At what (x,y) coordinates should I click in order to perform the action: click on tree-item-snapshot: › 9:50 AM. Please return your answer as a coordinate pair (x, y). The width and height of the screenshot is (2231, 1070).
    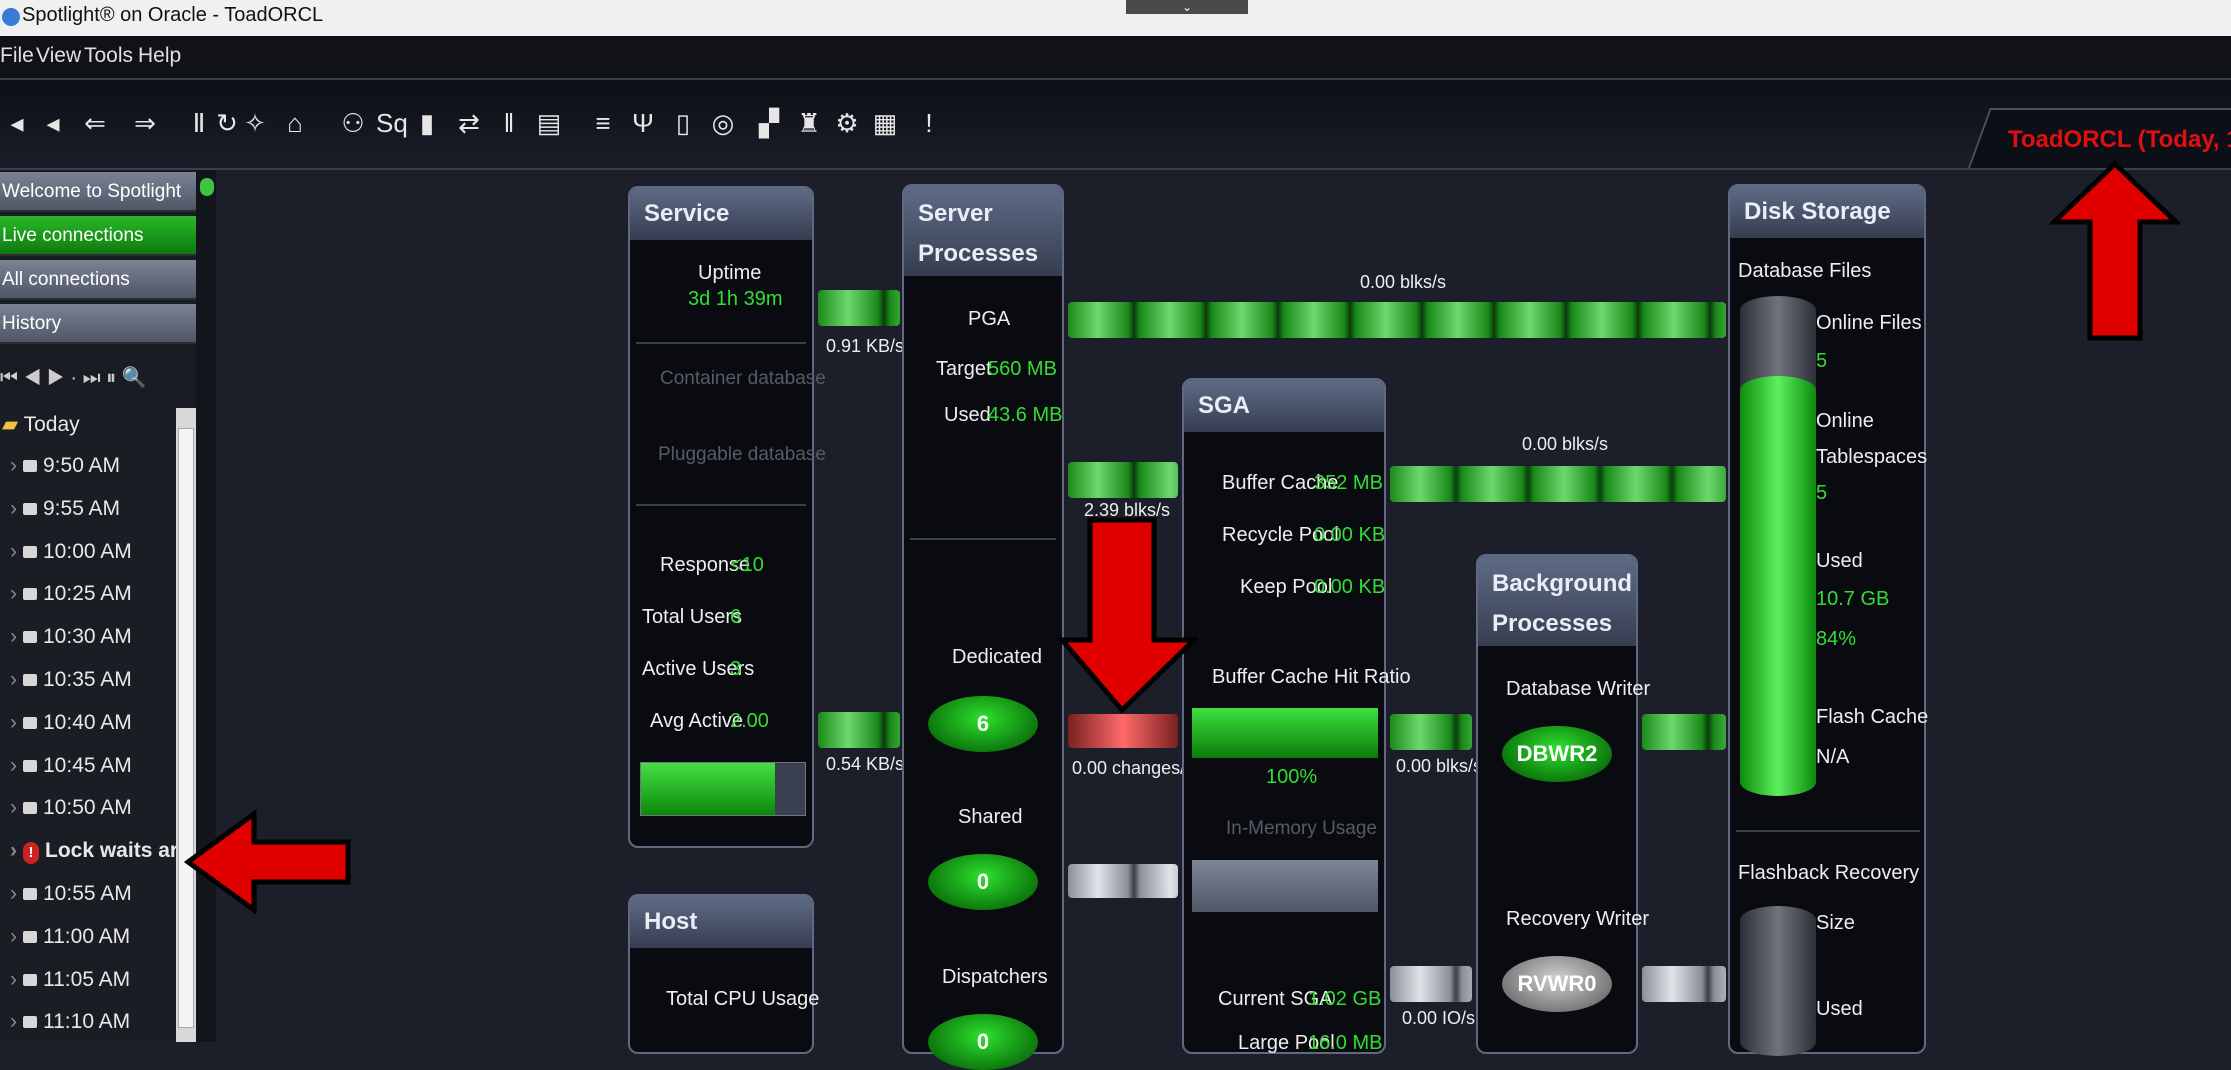
    Looking at the image, I should click on (65, 466).